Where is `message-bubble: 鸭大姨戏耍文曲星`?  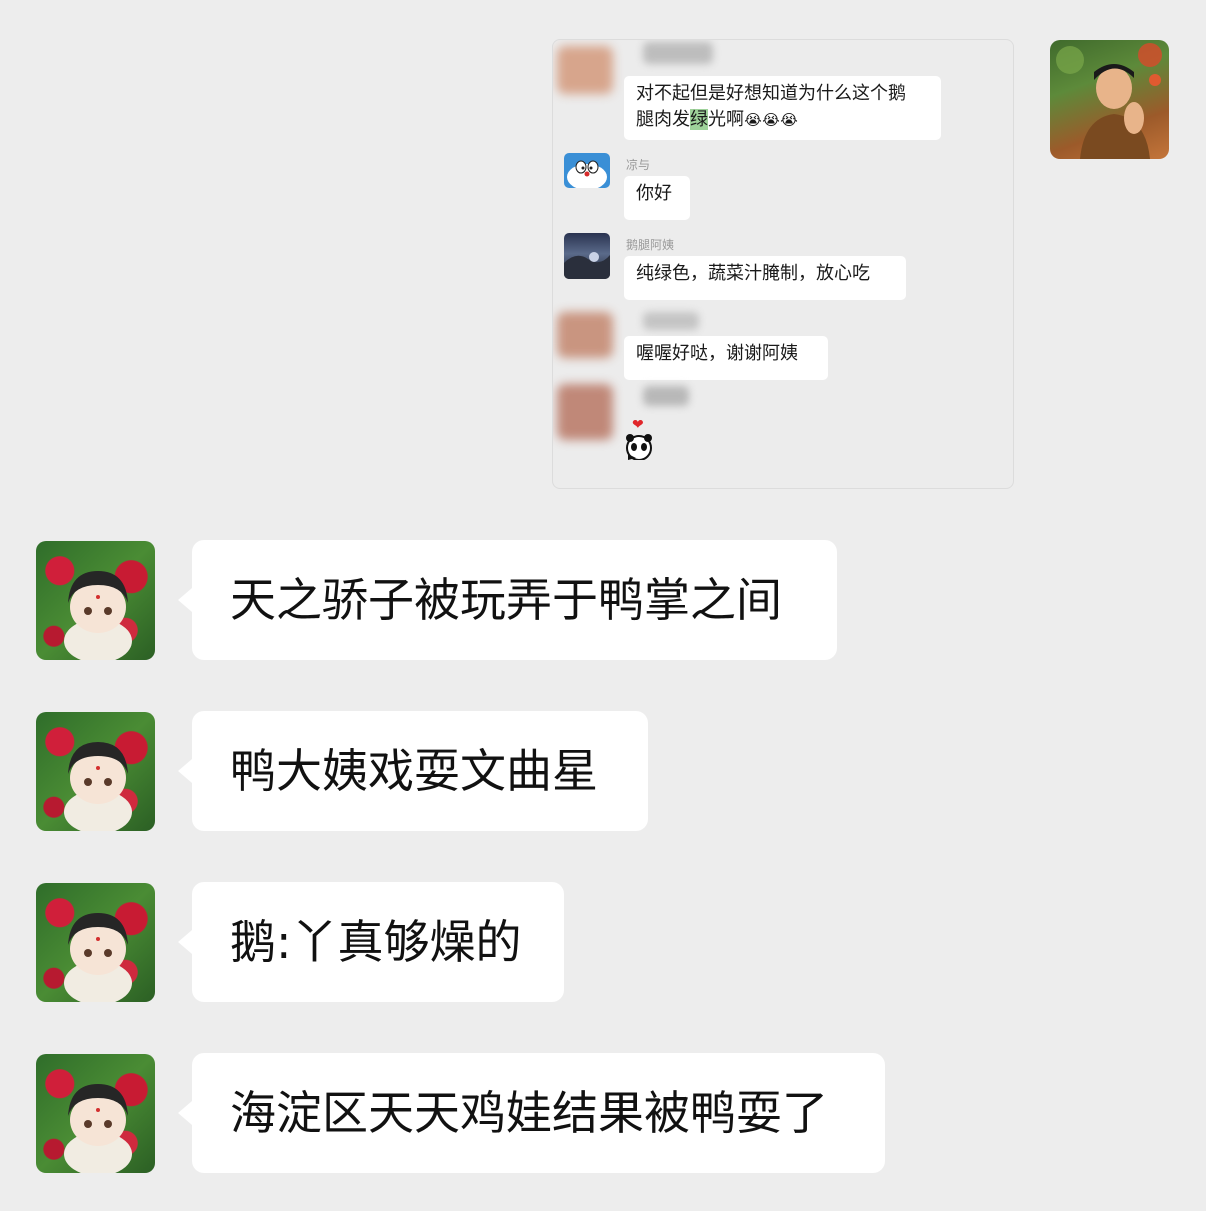
message-bubble: 鸭大姨戏耍文曲星 is located at coordinates (413, 771).